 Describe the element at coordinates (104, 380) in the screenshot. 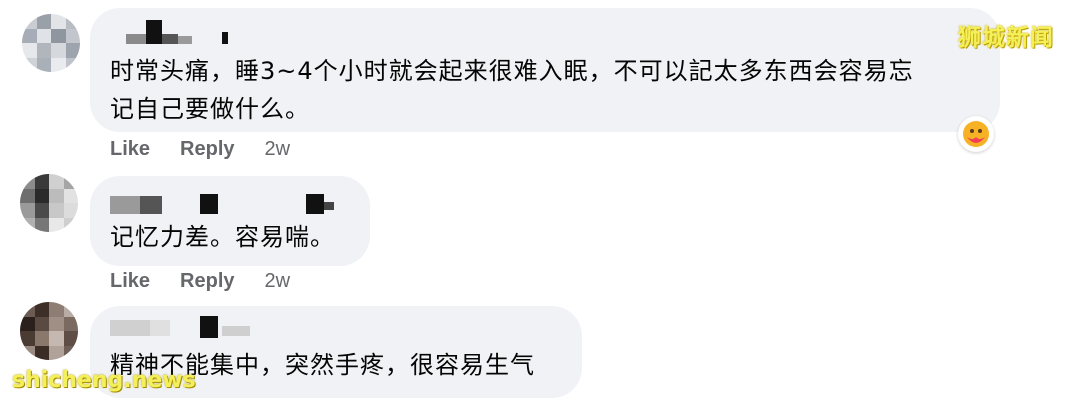

I see `watermark-bottom-left: shicheng.news` at that location.